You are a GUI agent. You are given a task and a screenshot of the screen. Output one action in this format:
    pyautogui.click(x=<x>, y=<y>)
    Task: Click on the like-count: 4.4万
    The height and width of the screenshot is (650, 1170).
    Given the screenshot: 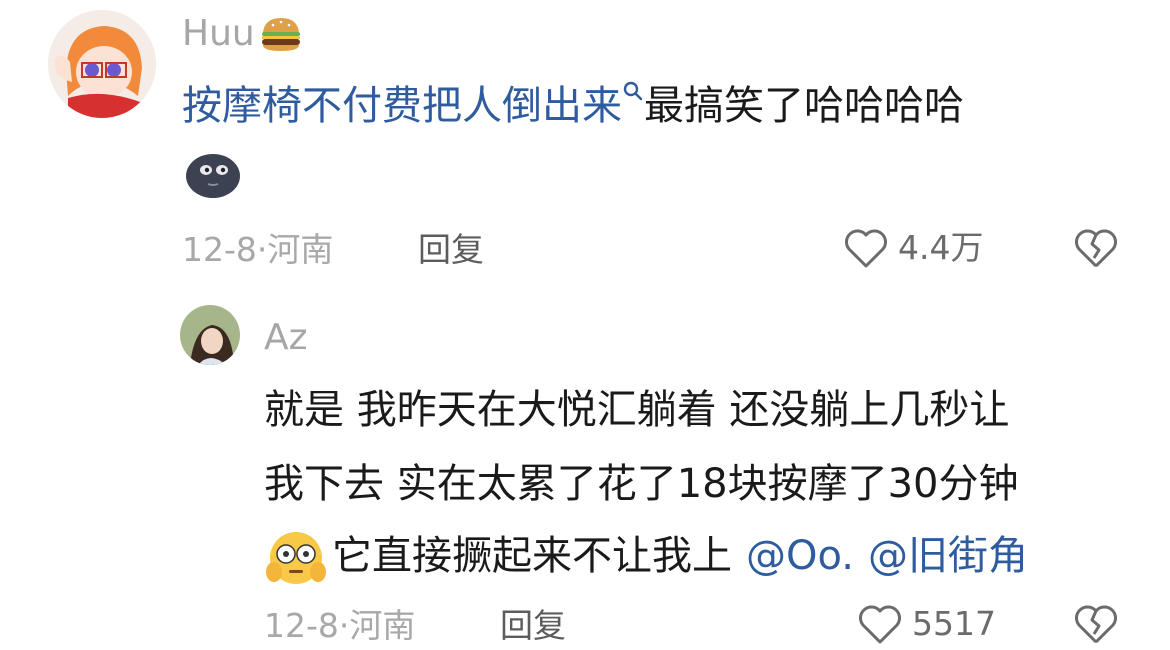 What is the action you would take?
    pyautogui.click(x=941, y=247)
    